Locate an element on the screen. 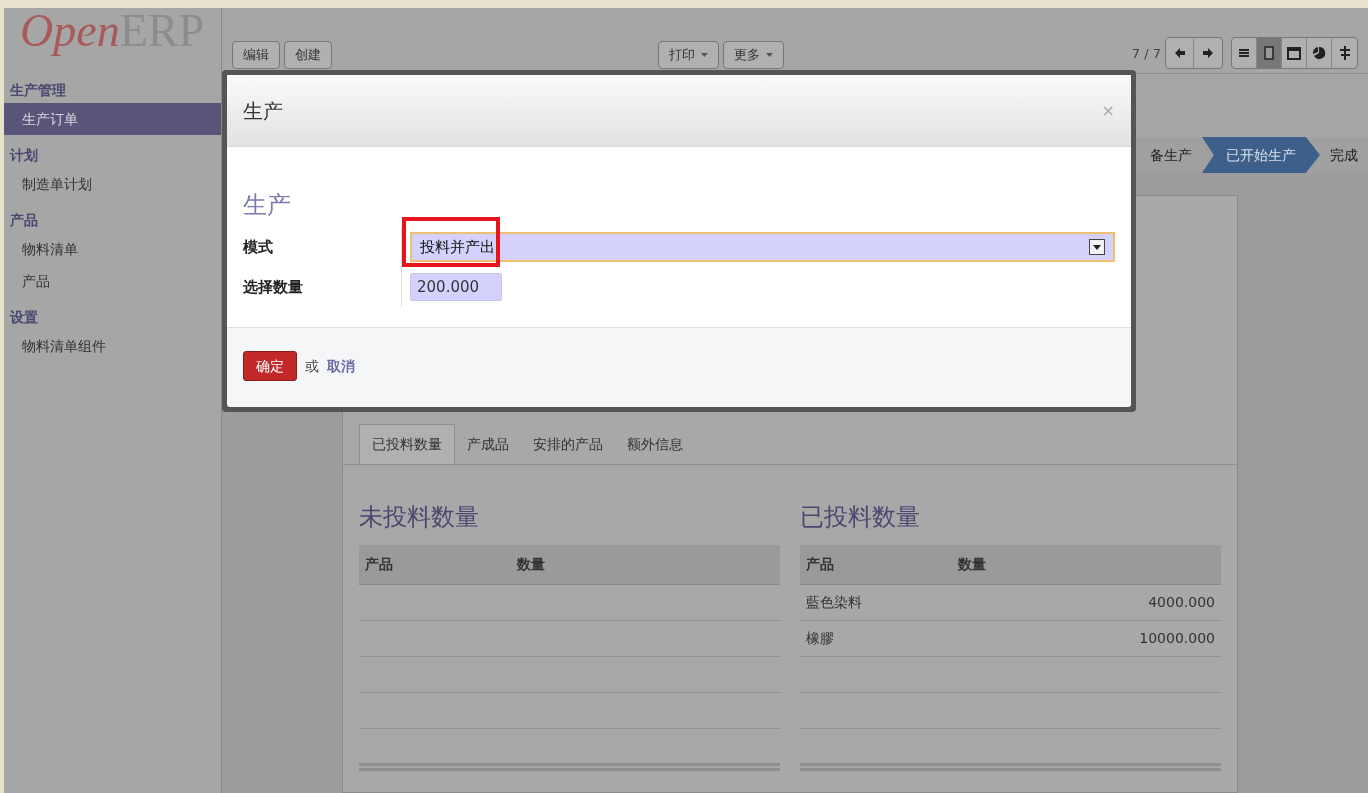 The height and width of the screenshot is (793, 1368). sidebar-section-title: 计划 is located at coordinates (23, 155).